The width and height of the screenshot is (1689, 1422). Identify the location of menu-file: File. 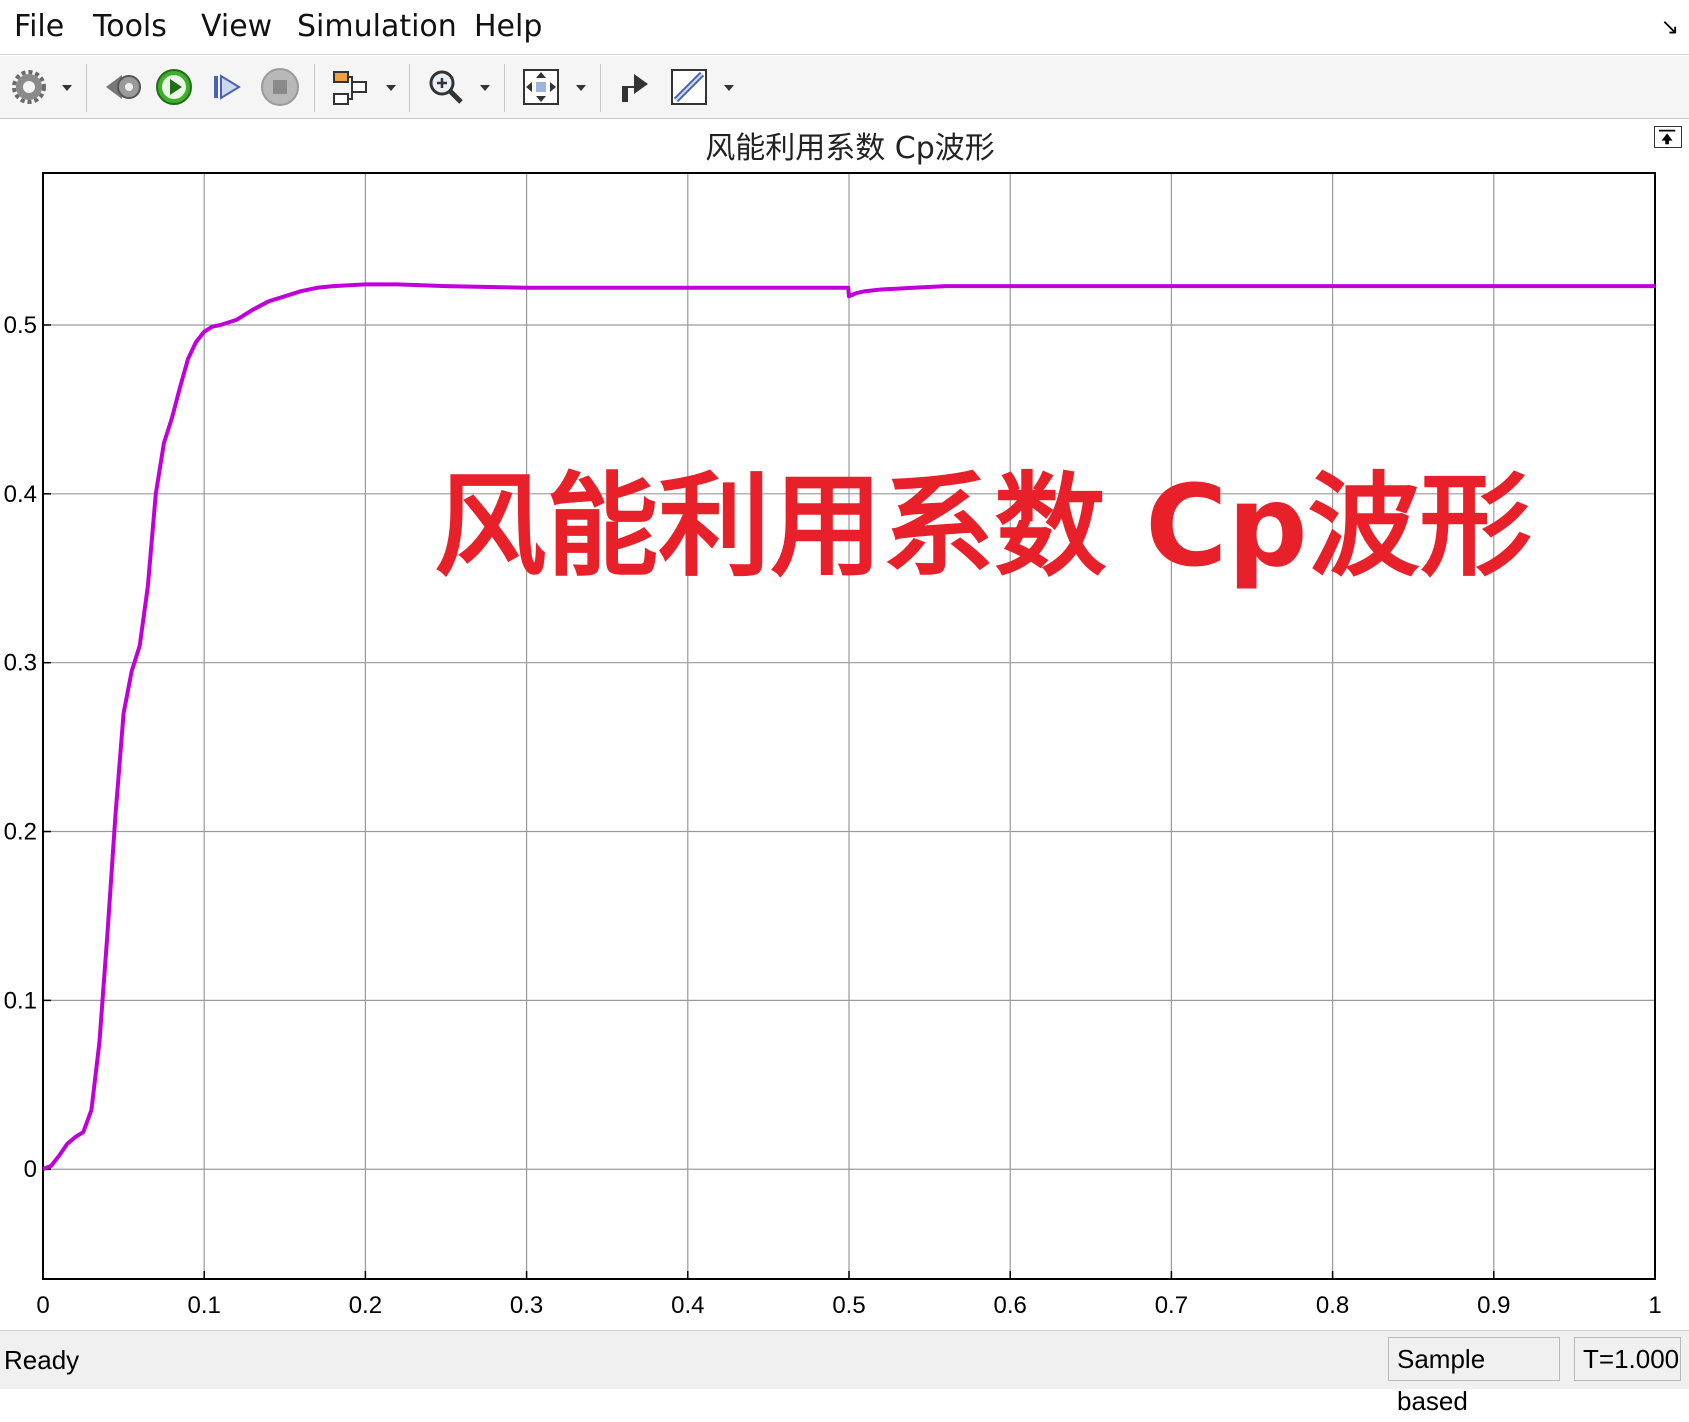
(39, 27).